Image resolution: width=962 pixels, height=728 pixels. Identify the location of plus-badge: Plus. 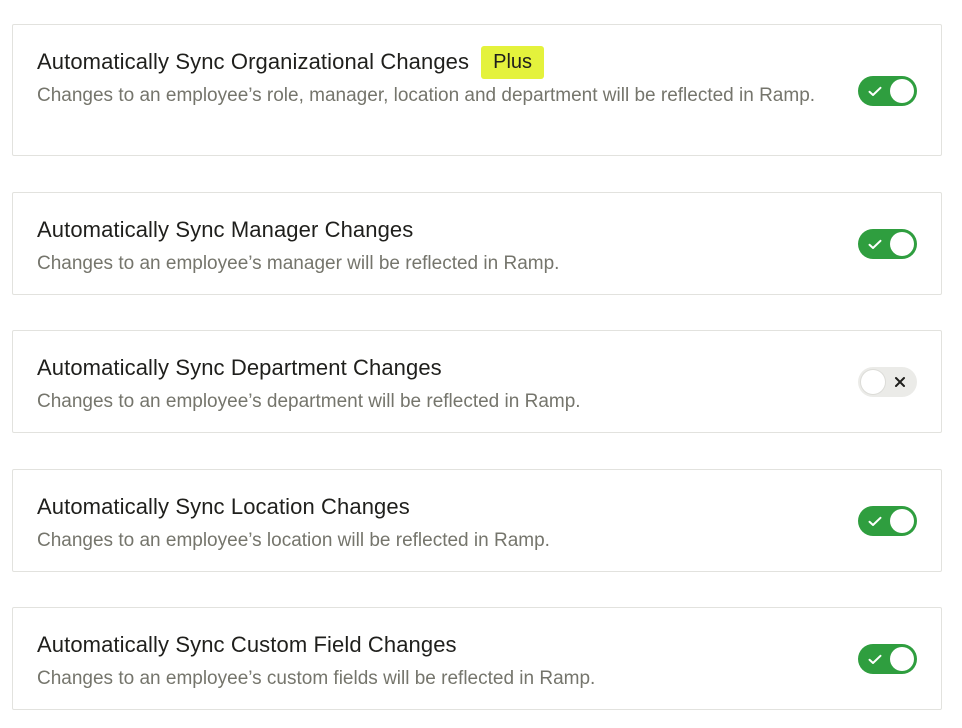
(513, 62).